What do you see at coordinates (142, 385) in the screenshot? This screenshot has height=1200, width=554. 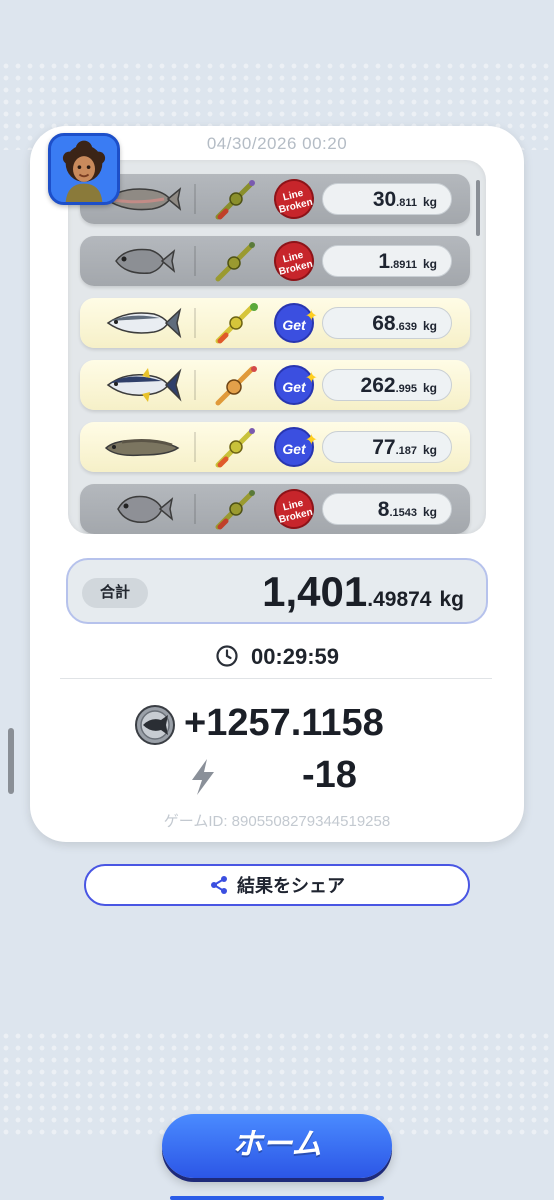 I see `tuna-icon` at bounding box center [142, 385].